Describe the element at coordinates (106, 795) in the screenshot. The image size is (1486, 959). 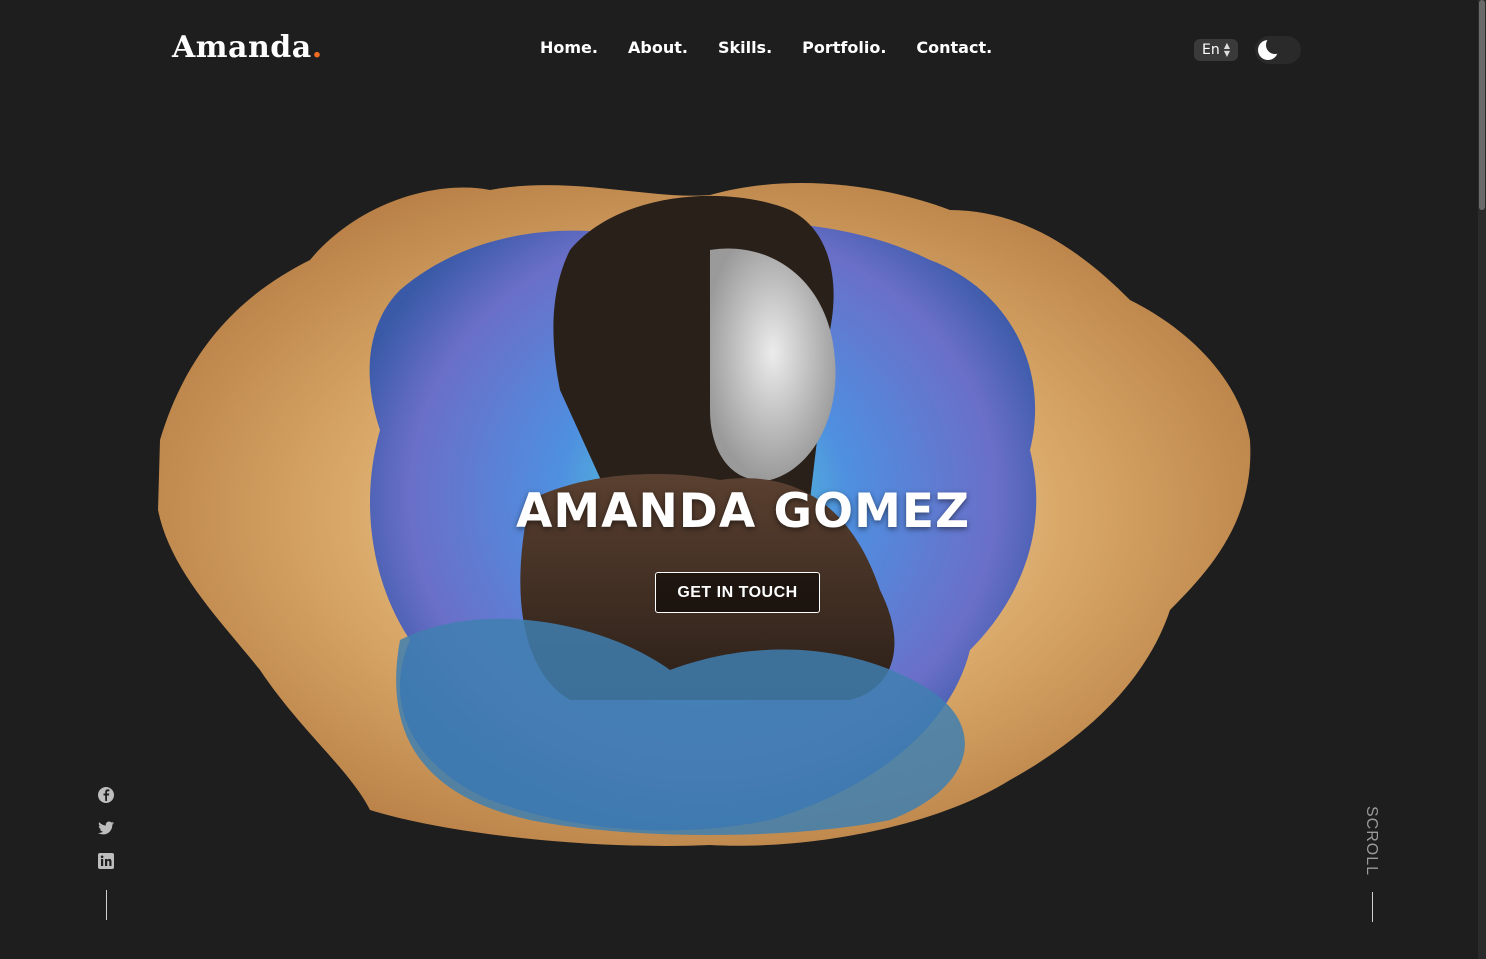
I see `facebook-icon` at that location.